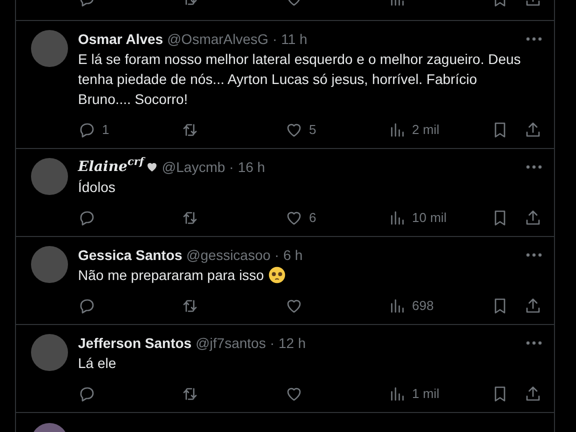 This screenshot has height=432, width=576. What do you see at coordinates (97, 363) in the screenshot?
I see `post-text: Lá ele` at bounding box center [97, 363].